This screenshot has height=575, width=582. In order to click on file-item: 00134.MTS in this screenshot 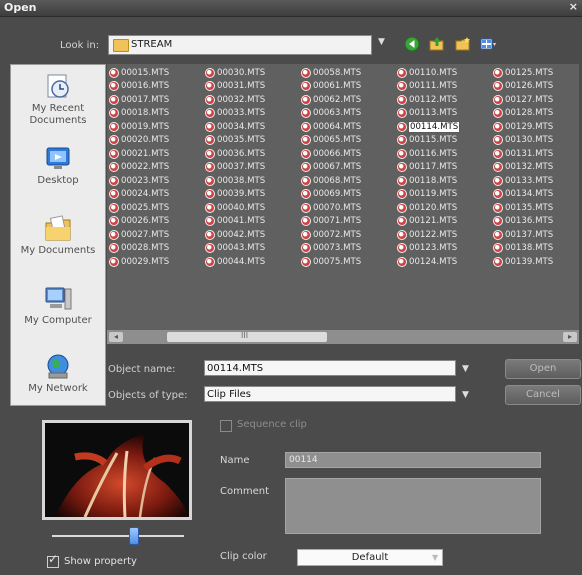, I will do `click(537, 195)`.